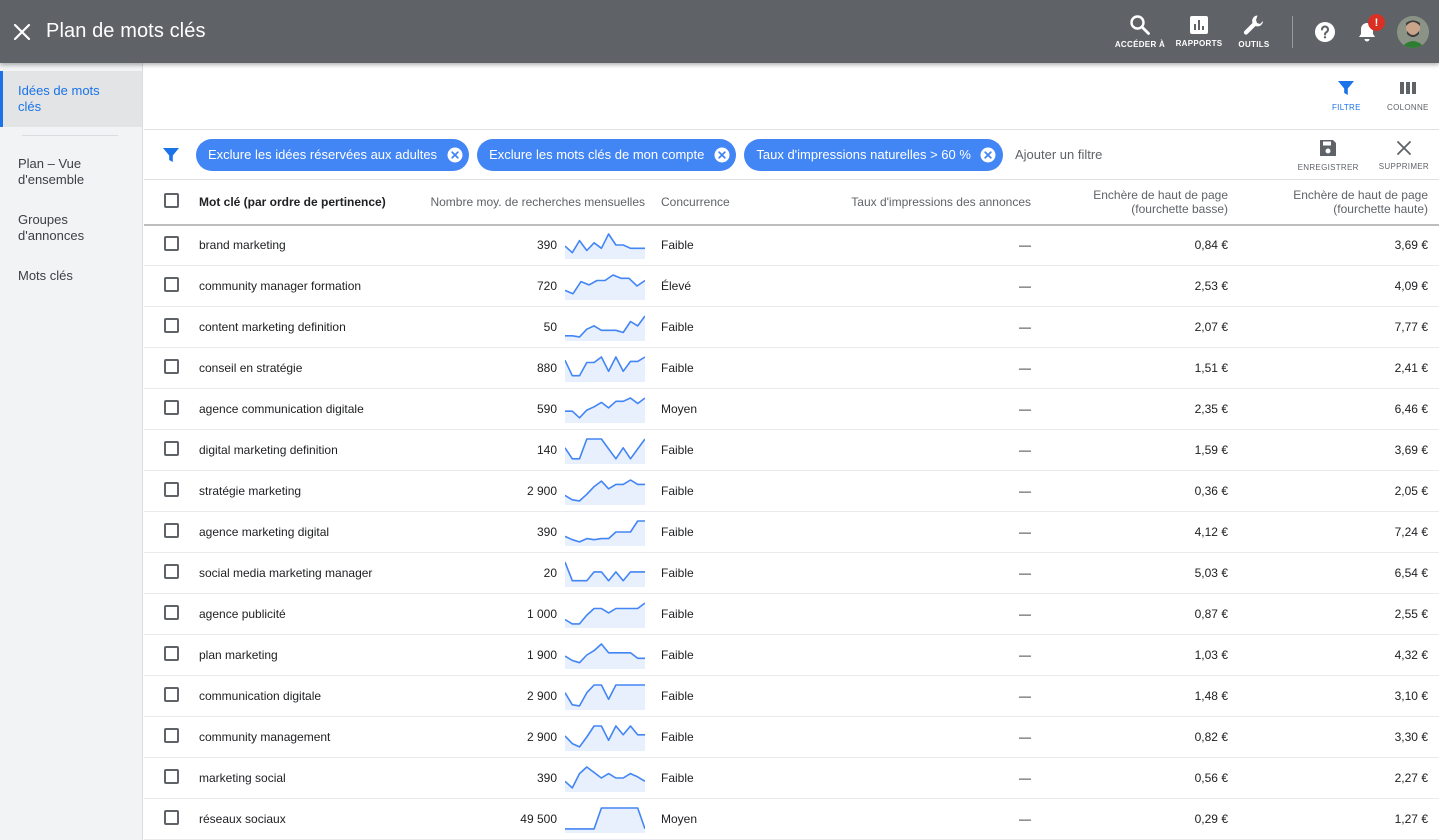 The image size is (1439, 840). What do you see at coordinates (1211, 450) in the screenshot?
I see `bid-low-cell: 1,59 €` at bounding box center [1211, 450].